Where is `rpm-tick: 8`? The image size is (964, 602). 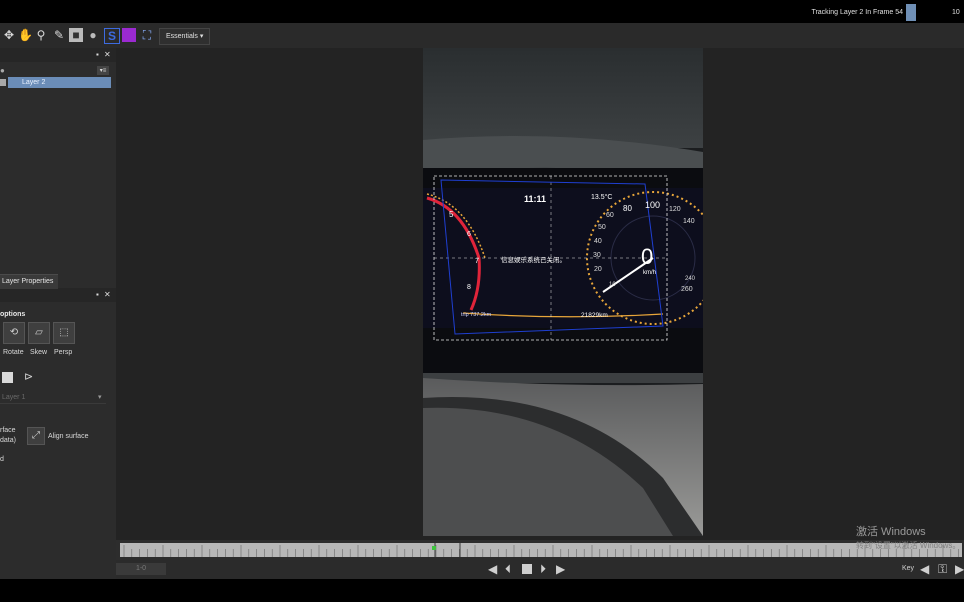 rpm-tick: 8 is located at coordinates (469, 287).